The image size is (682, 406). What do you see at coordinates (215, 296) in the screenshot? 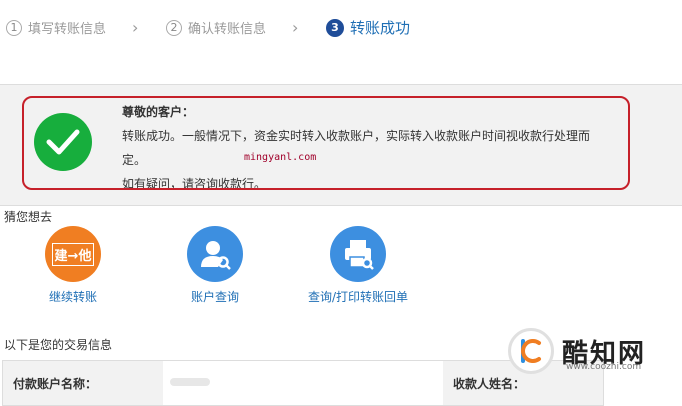
I see `quick-link-label: 账户查询` at bounding box center [215, 296].